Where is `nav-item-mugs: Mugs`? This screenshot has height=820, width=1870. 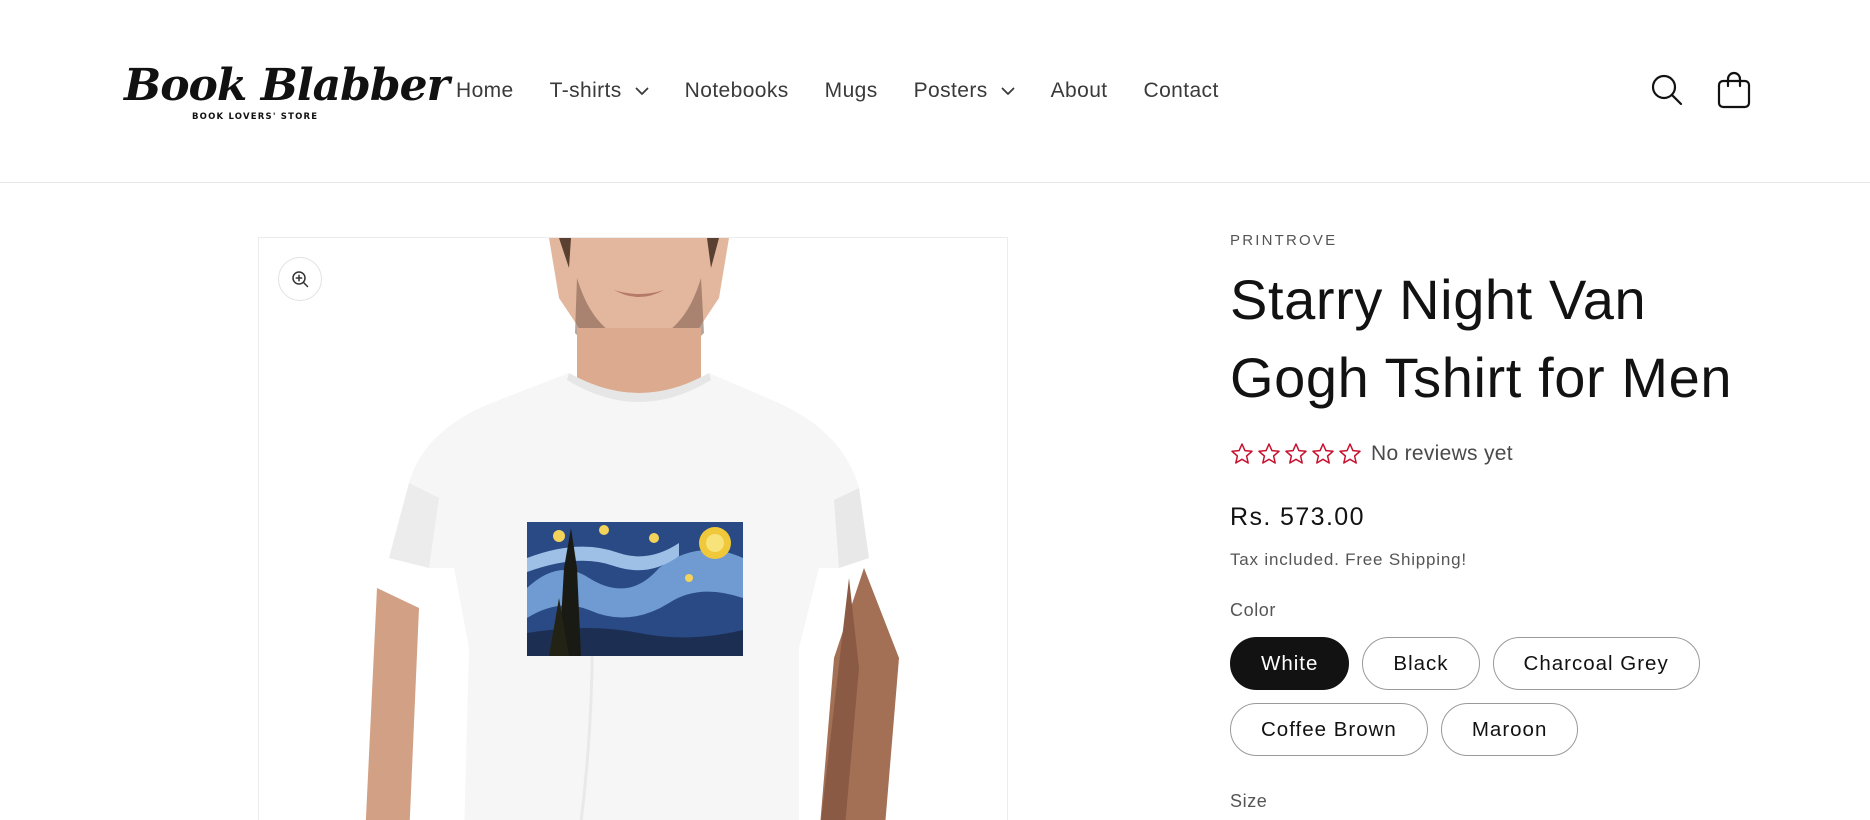 nav-item-mugs: Mugs is located at coordinates (851, 91).